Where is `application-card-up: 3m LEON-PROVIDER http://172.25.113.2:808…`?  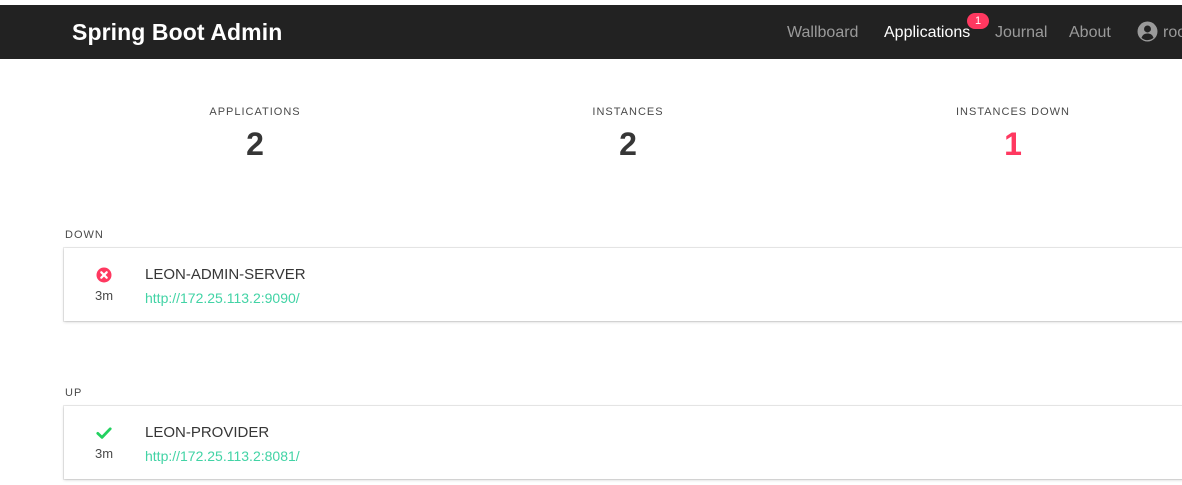 application-card-up: 3m LEON-PROVIDER http://172.25.113.2:808… is located at coordinates (623, 442).